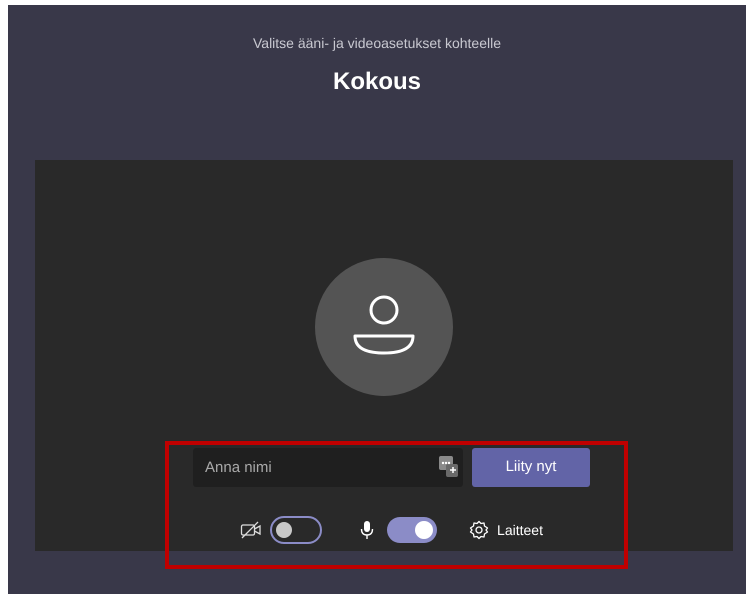 The height and width of the screenshot is (594, 746). I want to click on page-title: Kokous, so click(376, 82).